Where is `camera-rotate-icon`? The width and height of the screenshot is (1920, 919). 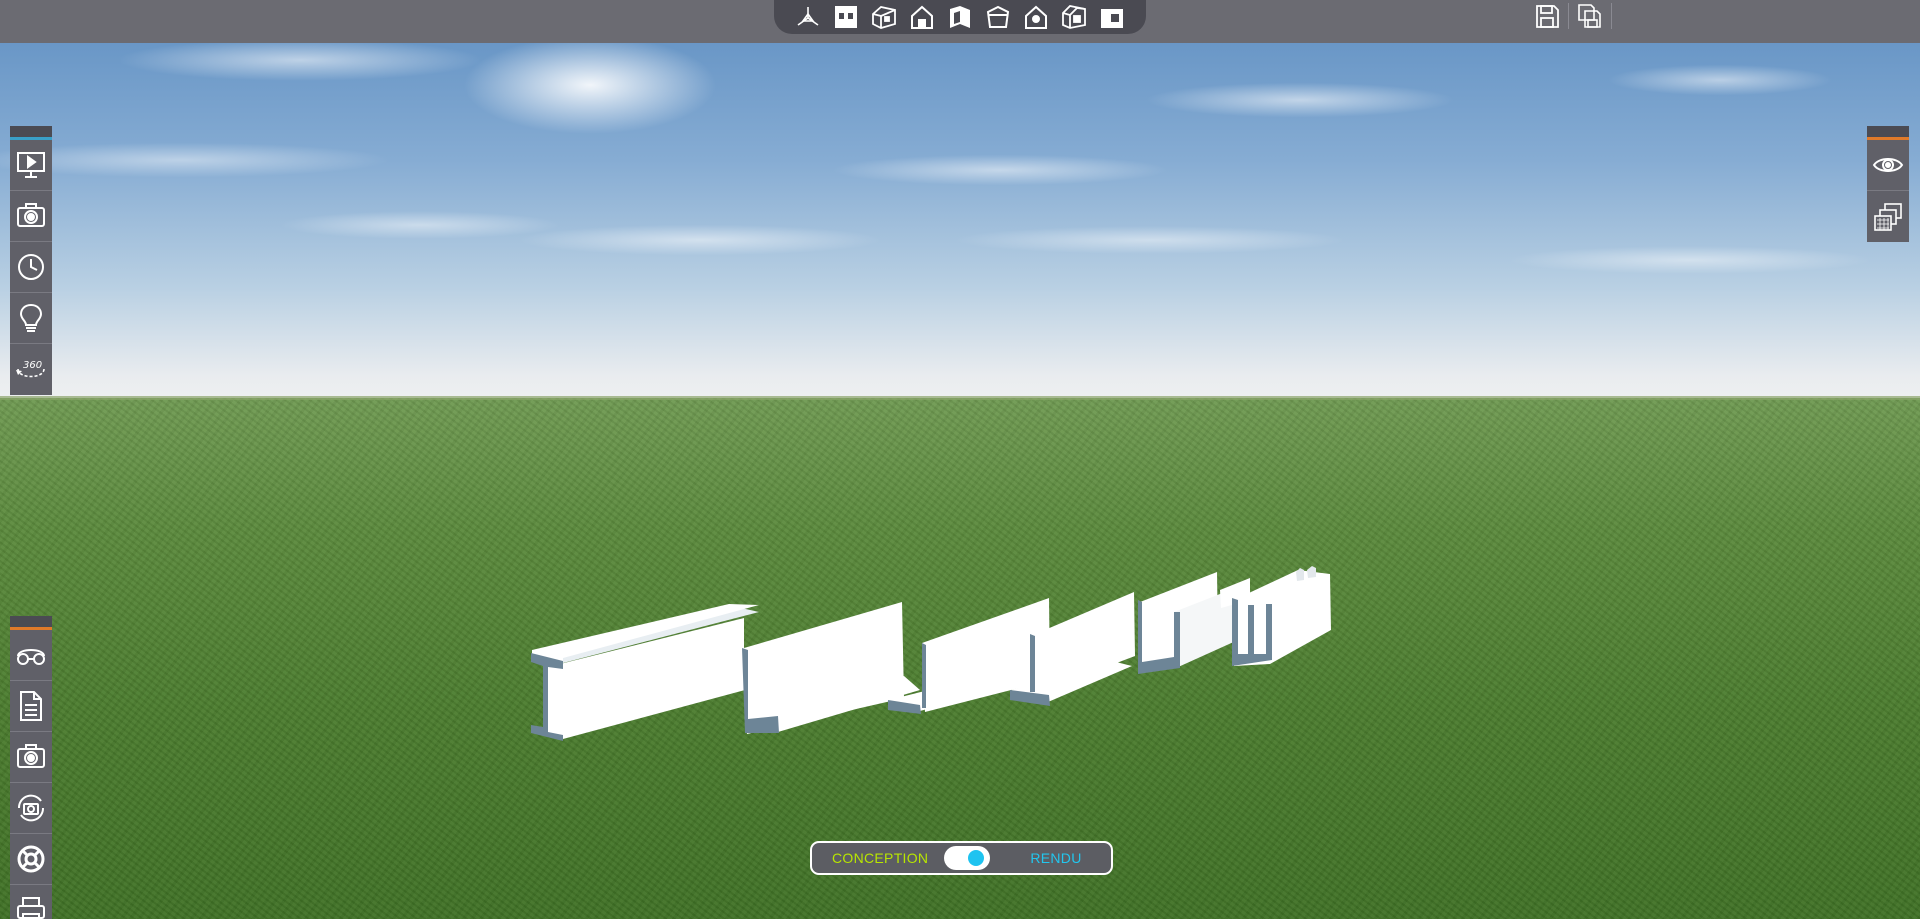
camera-rotate-icon is located at coordinates (31, 808).